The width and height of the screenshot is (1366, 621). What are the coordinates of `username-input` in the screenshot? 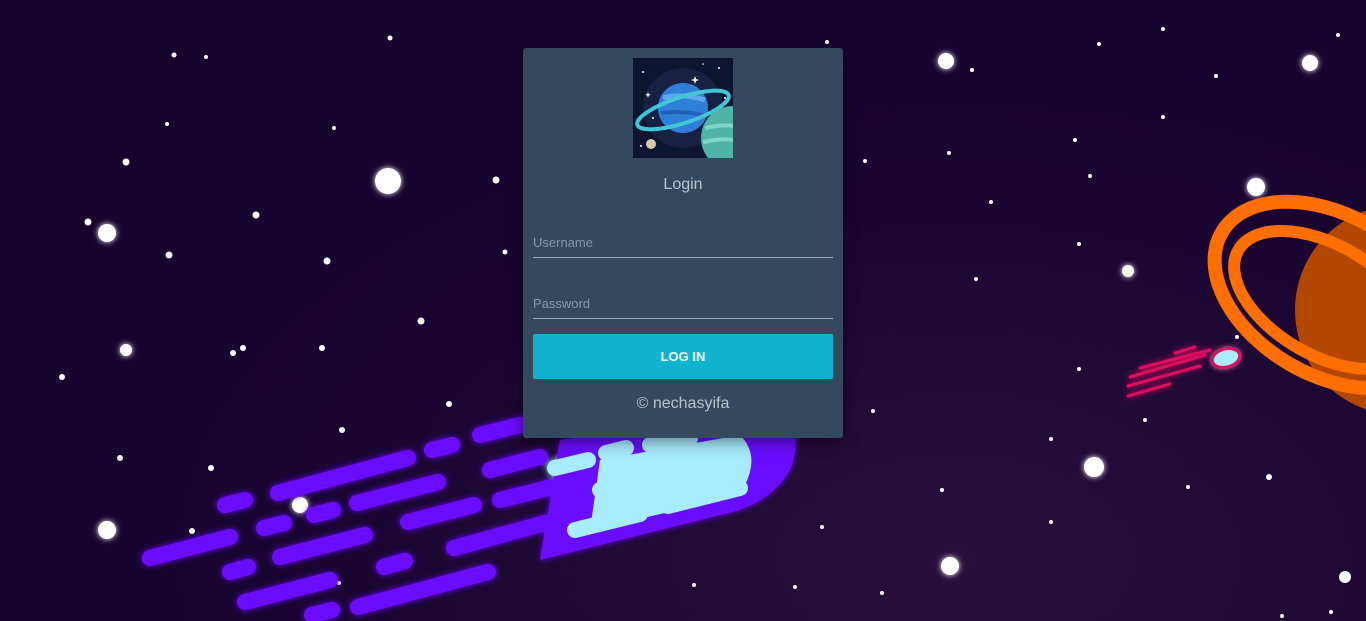 It's located at (683, 243).